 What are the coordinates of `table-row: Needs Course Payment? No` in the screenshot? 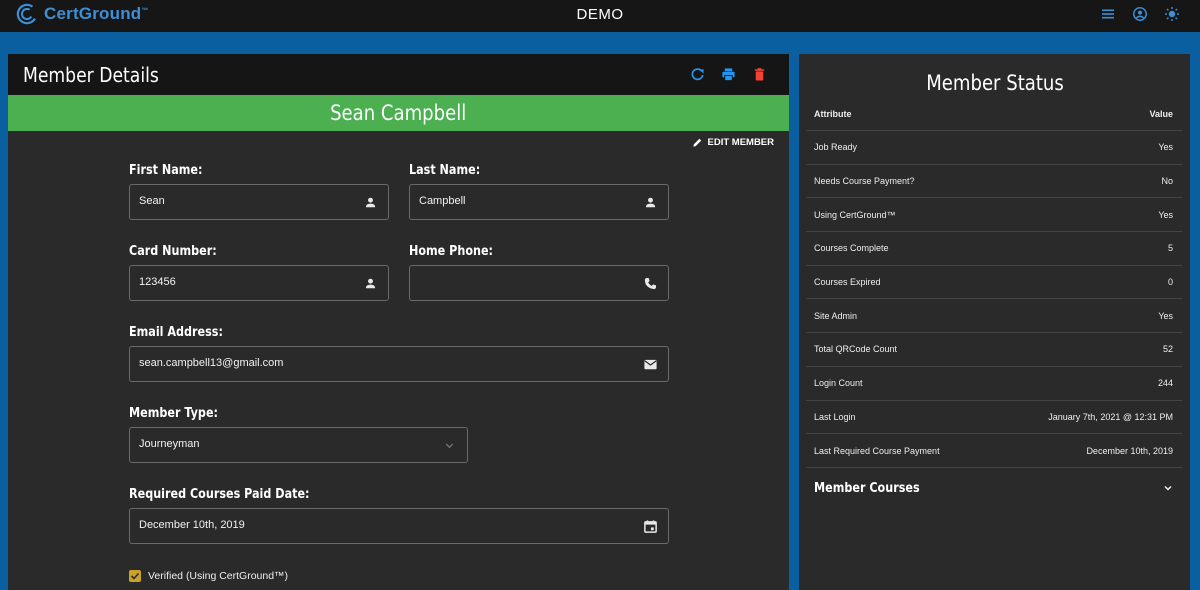 It's located at (994, 182).